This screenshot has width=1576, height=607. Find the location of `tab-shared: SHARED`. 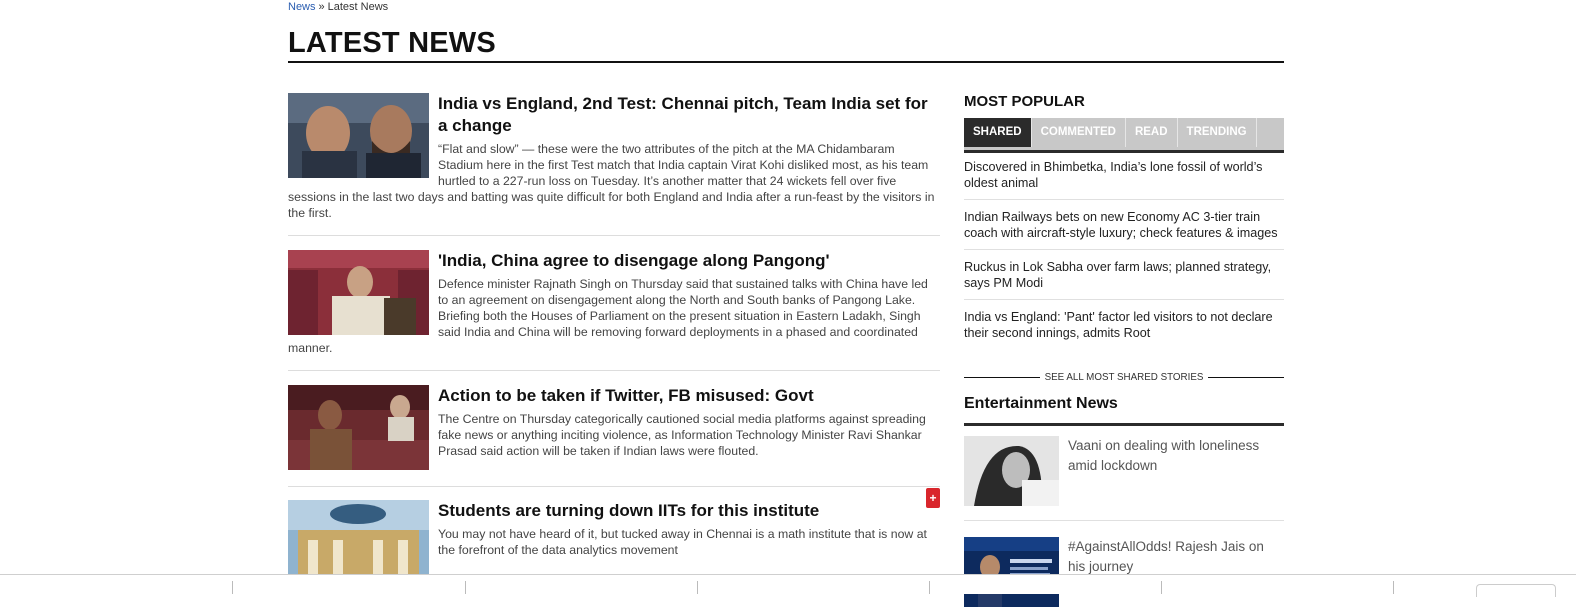

tab-shared: SHARED is located at coordinates (998, 132).